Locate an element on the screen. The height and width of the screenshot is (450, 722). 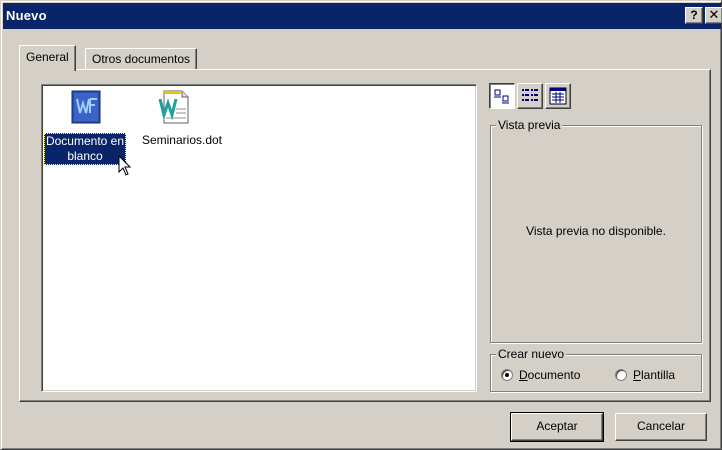
accept-button: Aceptar is located at coordinates (557, 427).